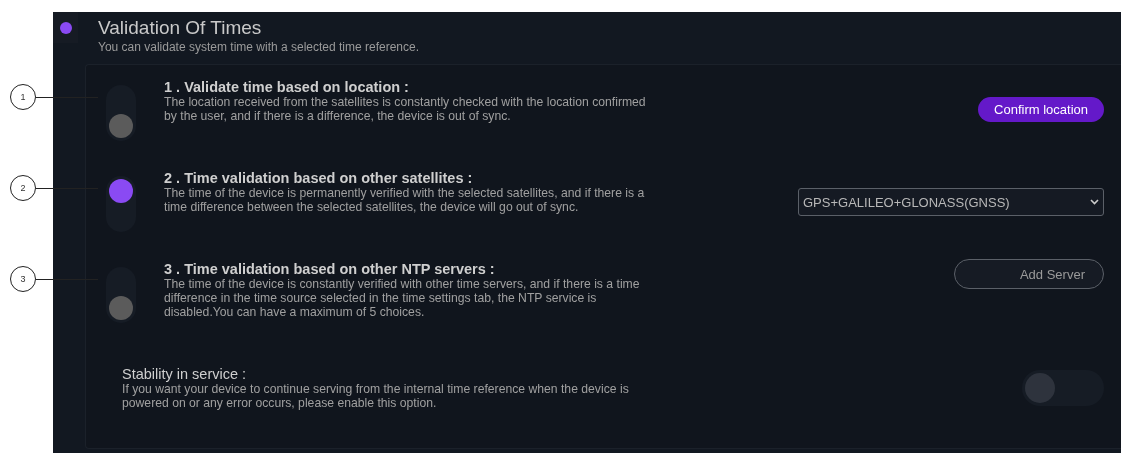  I want to click on satellite-dropdown: GPS+GALILEO+GLONASS(GNSS), so click(951, 202).